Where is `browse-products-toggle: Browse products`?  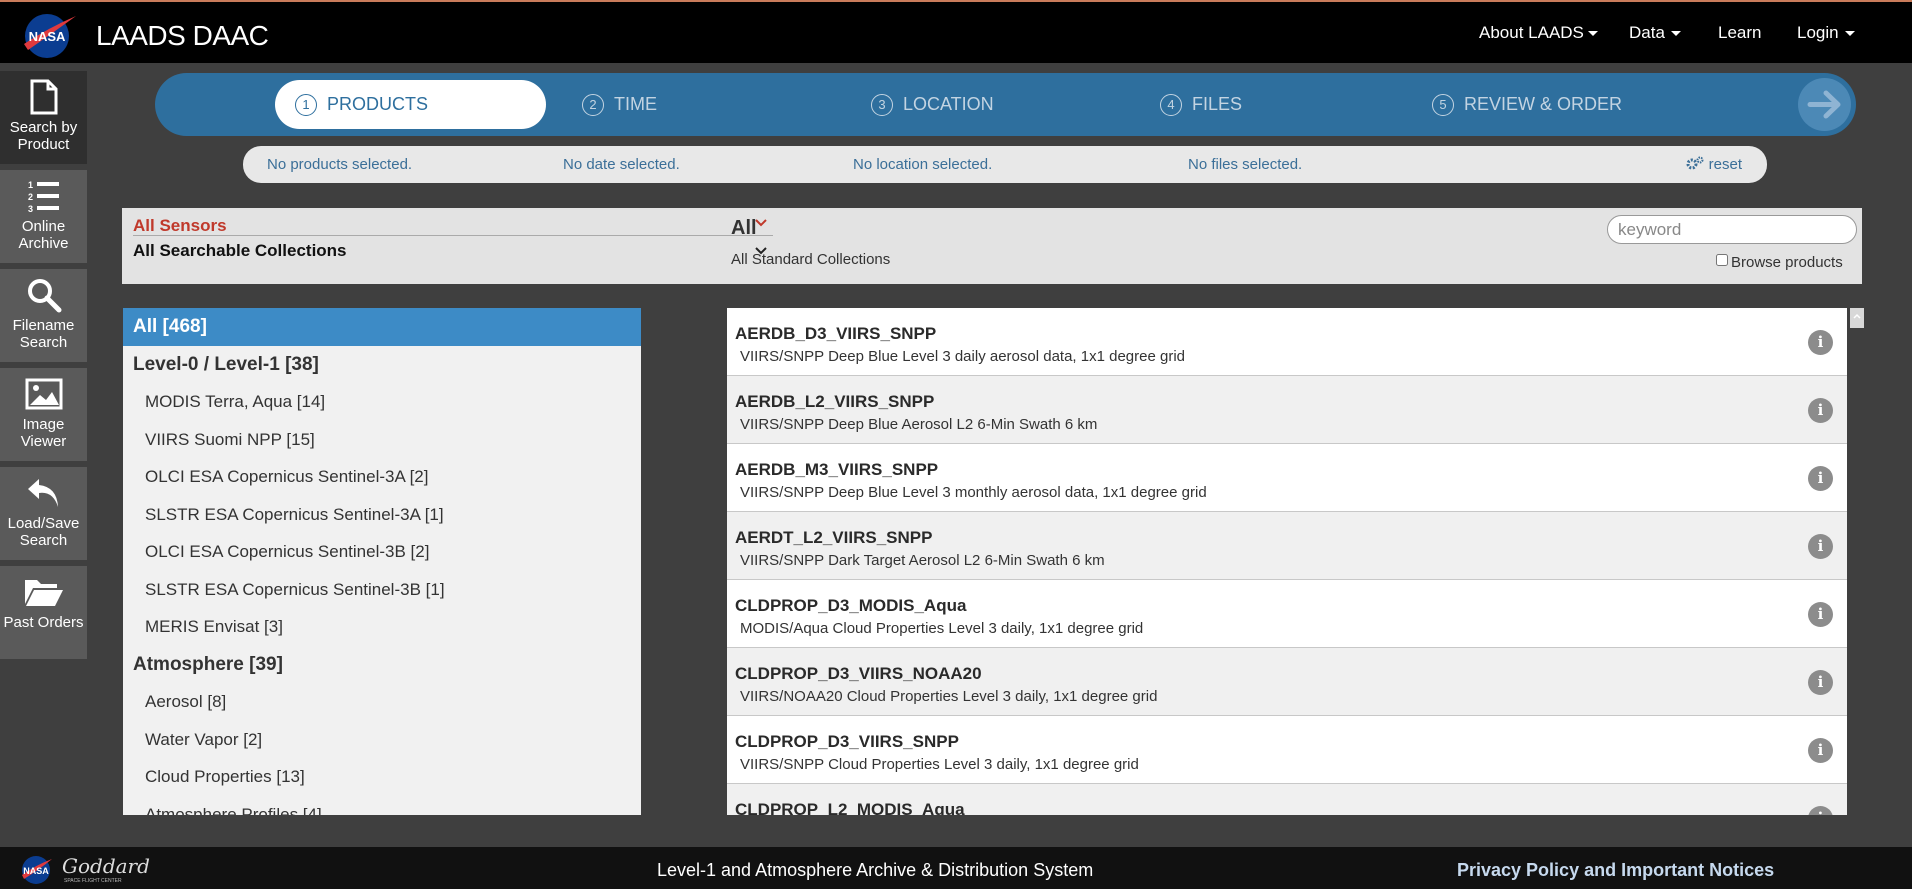
browse-products-toggle: Browse products is located at coordinates (1779, 262).